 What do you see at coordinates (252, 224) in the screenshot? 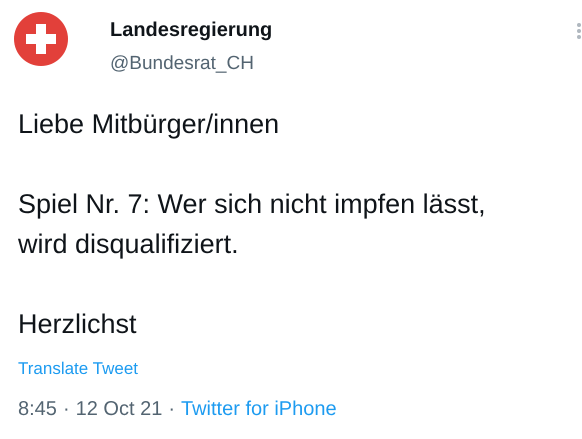
I see `tweet-paragraph: Spiel Nr. 7: Wer sich nicht impfen lässt, wird disqualifiziert.` at bounding box center [252, 224].